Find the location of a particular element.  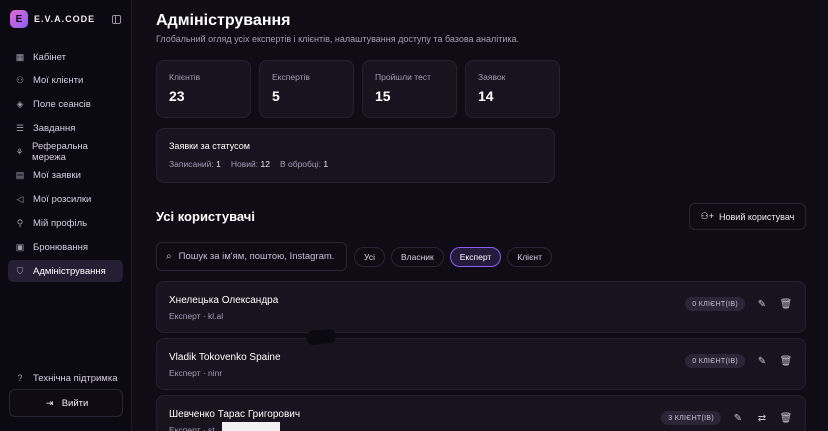

sidebar-item-label: Завдання is located at coordinates (54, 128).